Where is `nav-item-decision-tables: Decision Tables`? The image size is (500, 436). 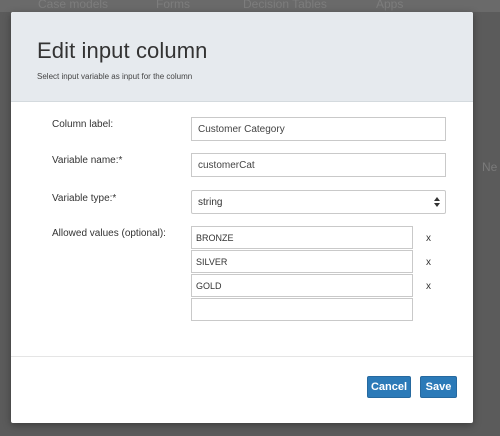
nav-item-decision-tables: Decision Tables is located at coordinates (285, 5).